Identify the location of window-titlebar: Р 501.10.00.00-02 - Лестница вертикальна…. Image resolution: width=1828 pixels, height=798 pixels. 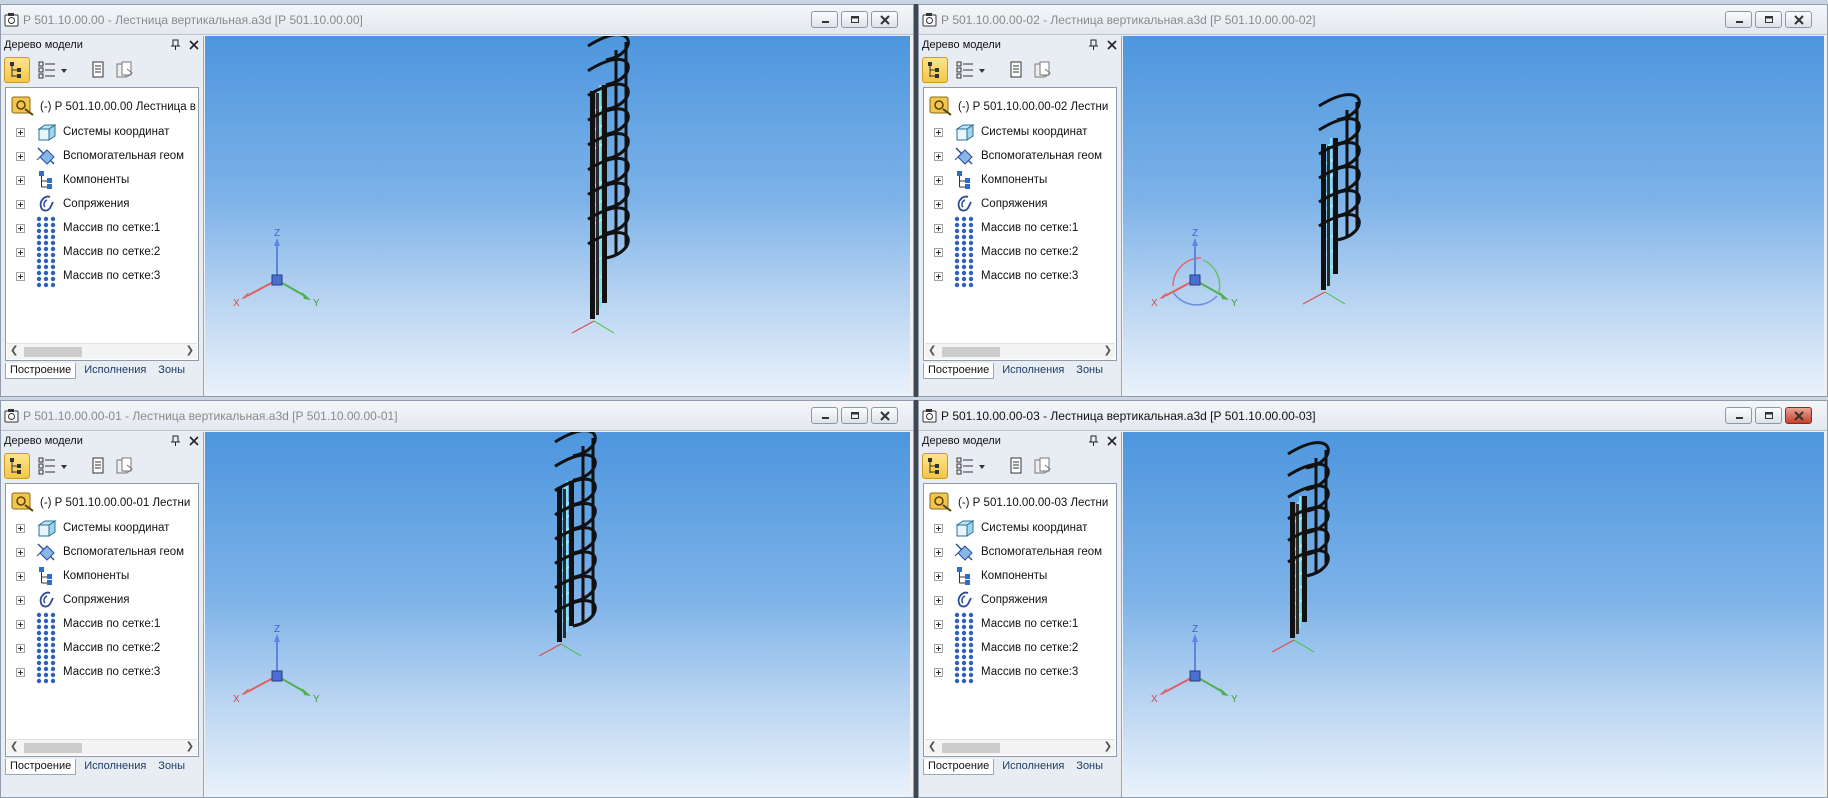
(1373, 20).